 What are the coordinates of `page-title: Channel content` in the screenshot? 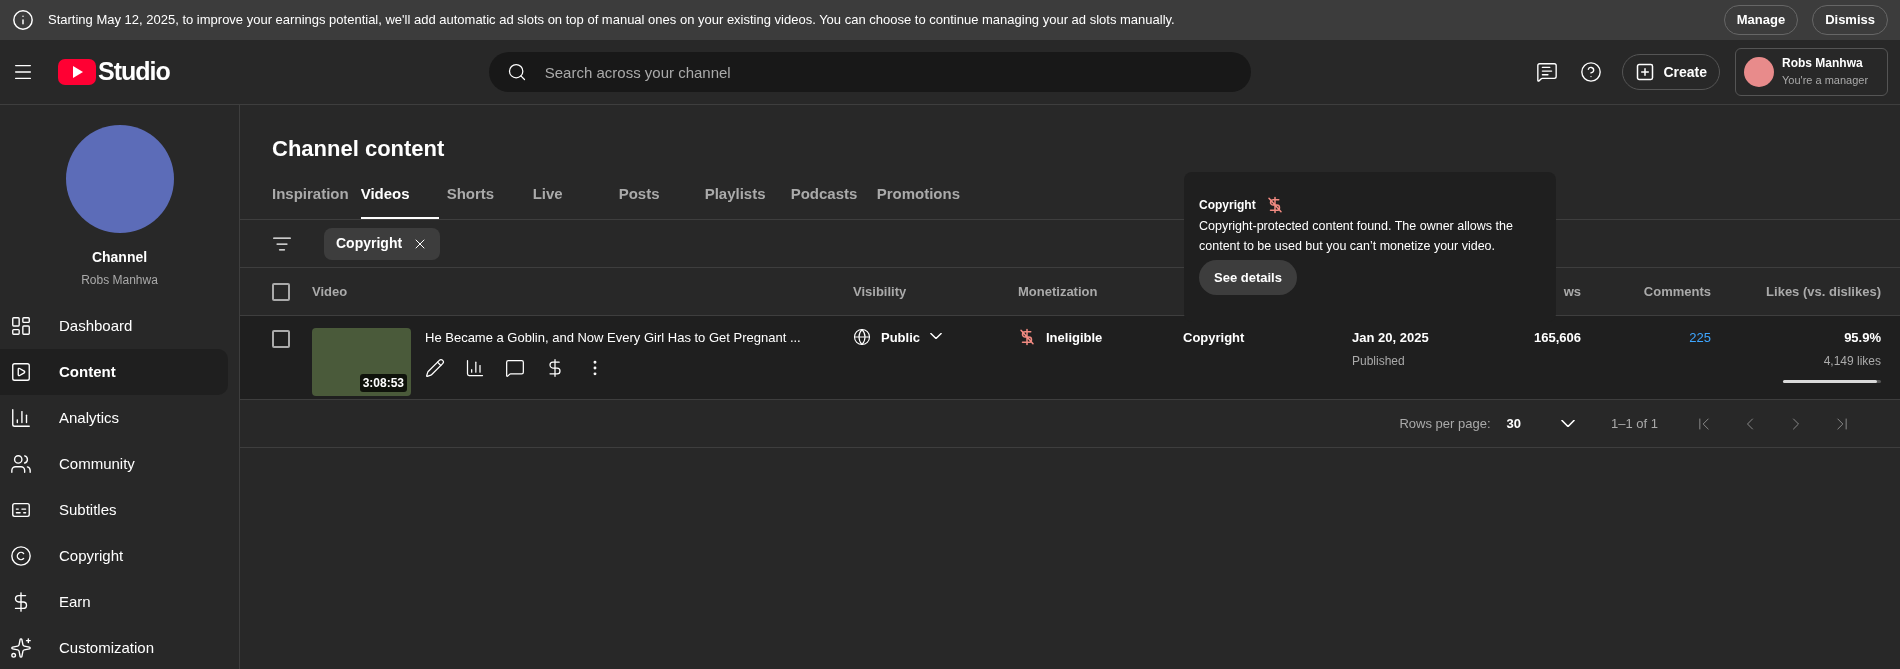 It's located at (358, 149).